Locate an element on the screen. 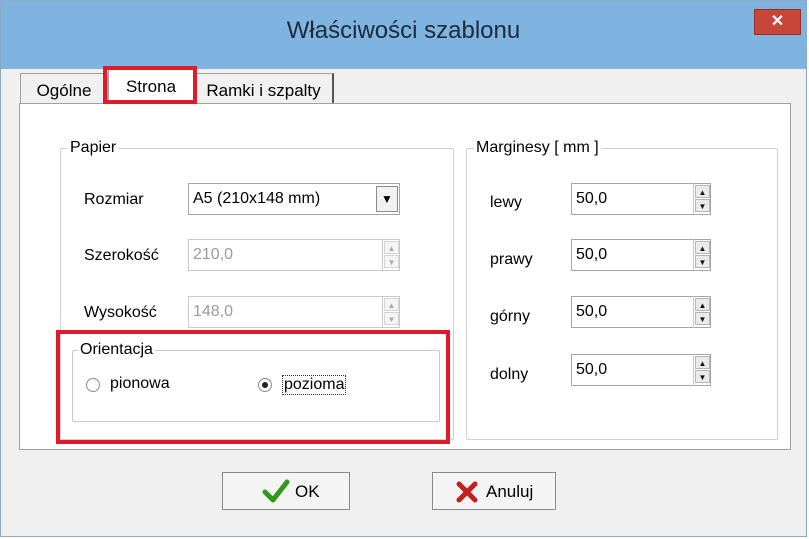 Image resolution: width=809 pixels, height=539 pixels. size-dropdown-button: ▼ is located at coordinates (387, 199).